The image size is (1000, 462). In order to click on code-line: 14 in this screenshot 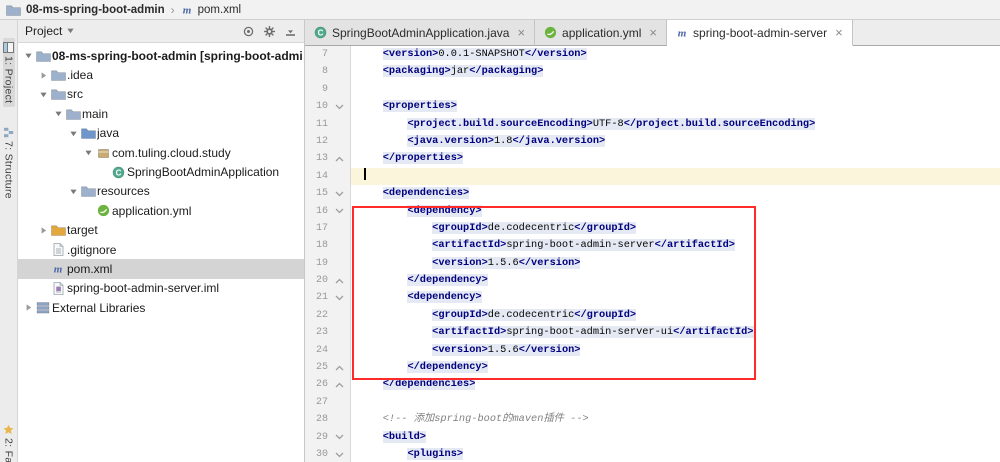, I will do `click(652, 176)`.